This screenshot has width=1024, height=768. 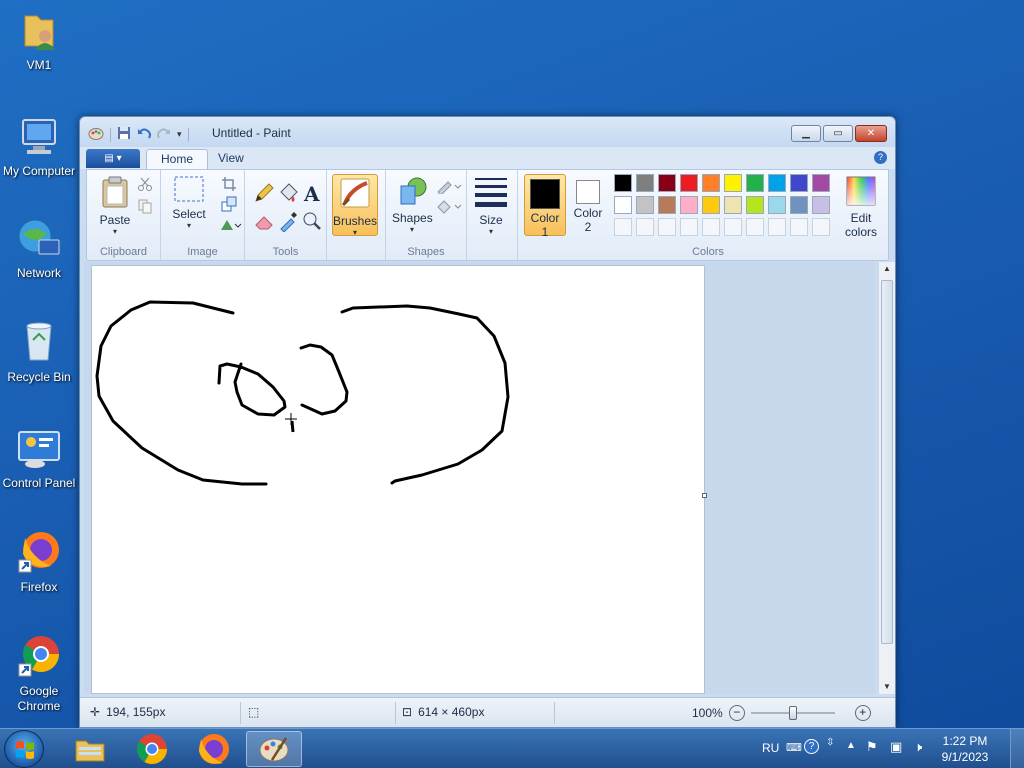 What do you see at coordinates (144, 134) in the screenshot?
I see `undo-icon` at bounding box center [144, 134].